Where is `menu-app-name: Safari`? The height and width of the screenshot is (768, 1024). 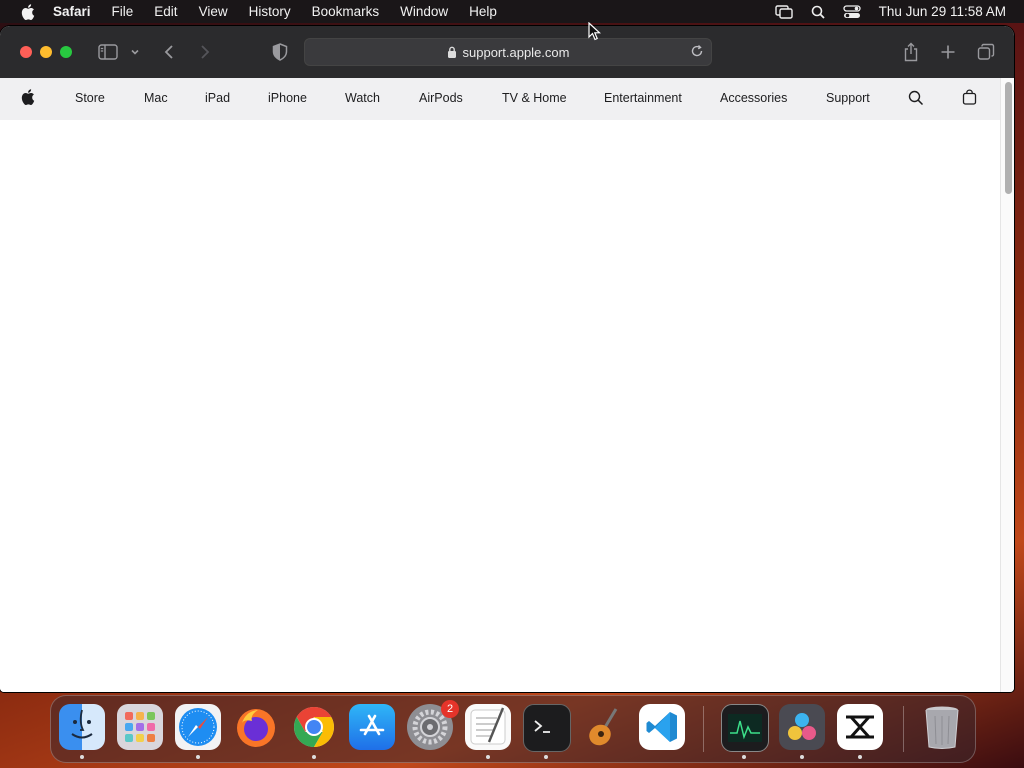 menu-app-name: Safari is located at coordinates (72, 11).